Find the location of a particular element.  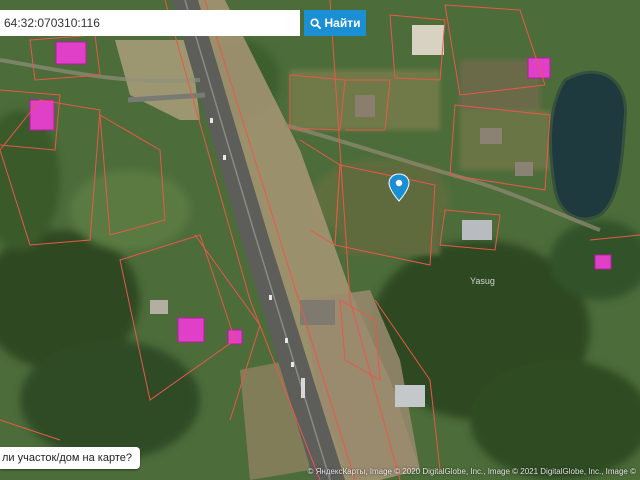

report-location-link: ли участок/дом на карте? is located at coordinates (70, 458).